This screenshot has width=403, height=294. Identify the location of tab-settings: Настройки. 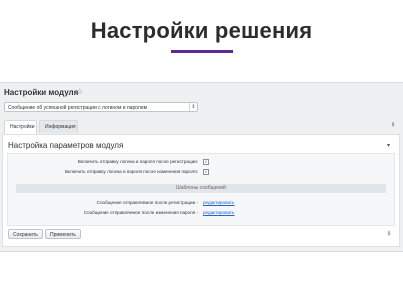
(20, 127).